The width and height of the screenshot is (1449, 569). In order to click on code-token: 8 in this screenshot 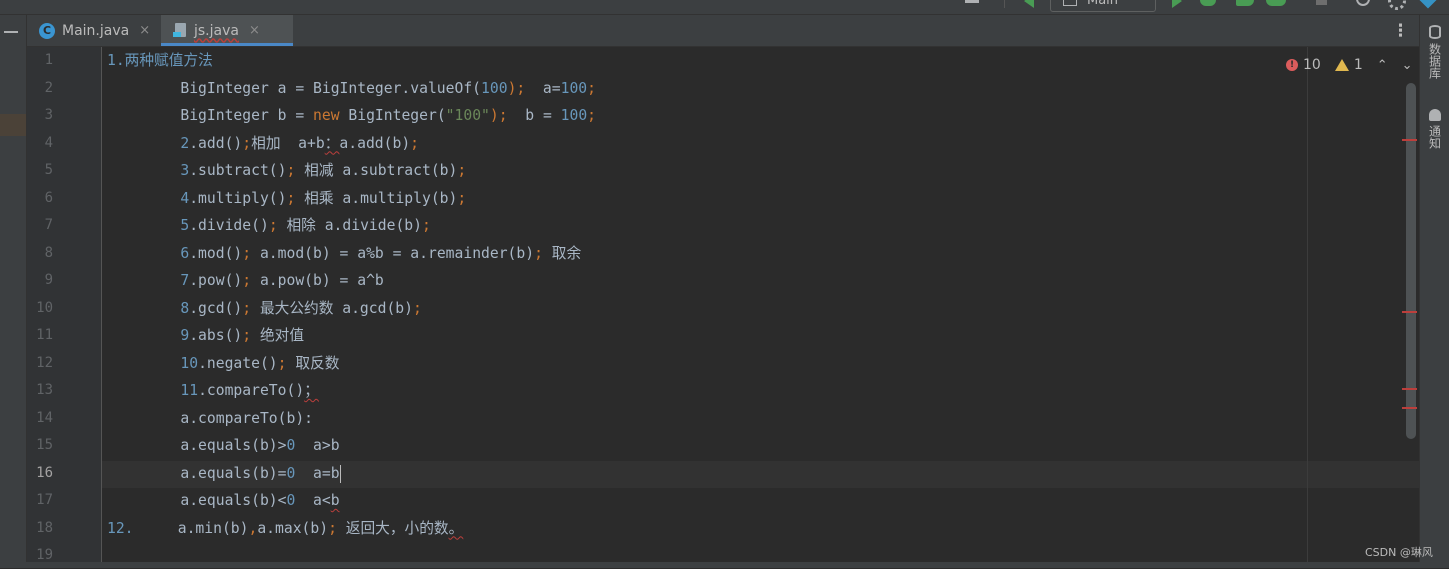, I will do `click(185, 308)`.